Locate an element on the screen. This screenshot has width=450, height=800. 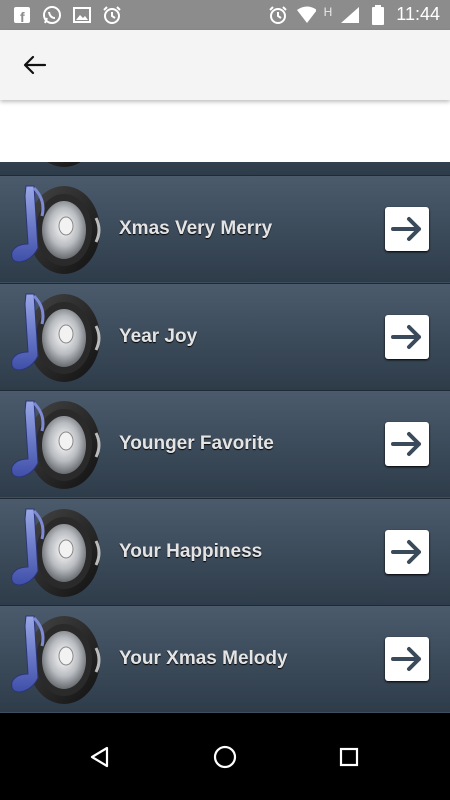
whatsapp-icon is located at coordinates (52, 15).